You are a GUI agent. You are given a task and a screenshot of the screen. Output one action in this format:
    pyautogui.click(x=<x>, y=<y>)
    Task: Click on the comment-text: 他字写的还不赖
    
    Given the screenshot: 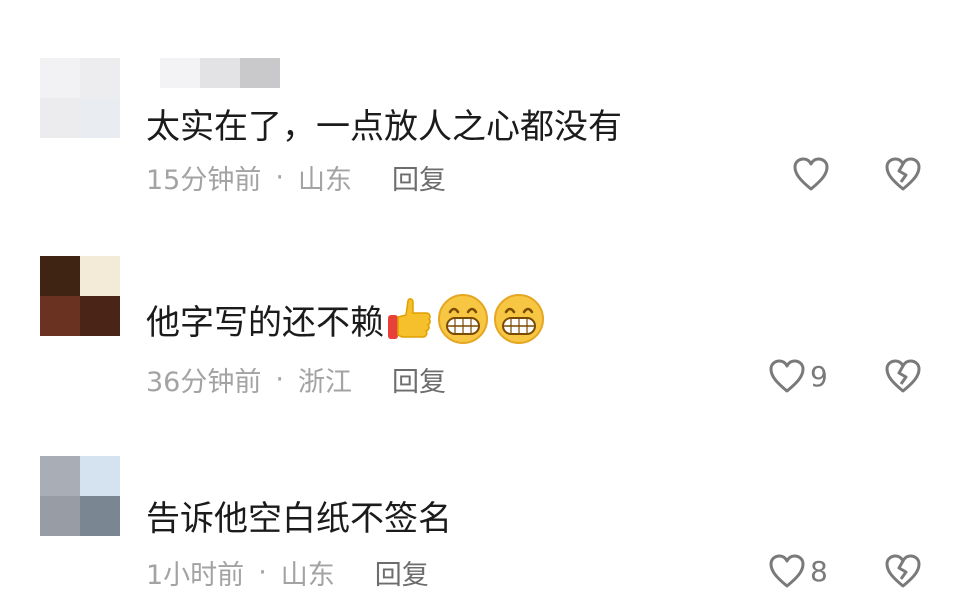 What is the action you would take?
    pyautogui.click(x=346, y=319)
    